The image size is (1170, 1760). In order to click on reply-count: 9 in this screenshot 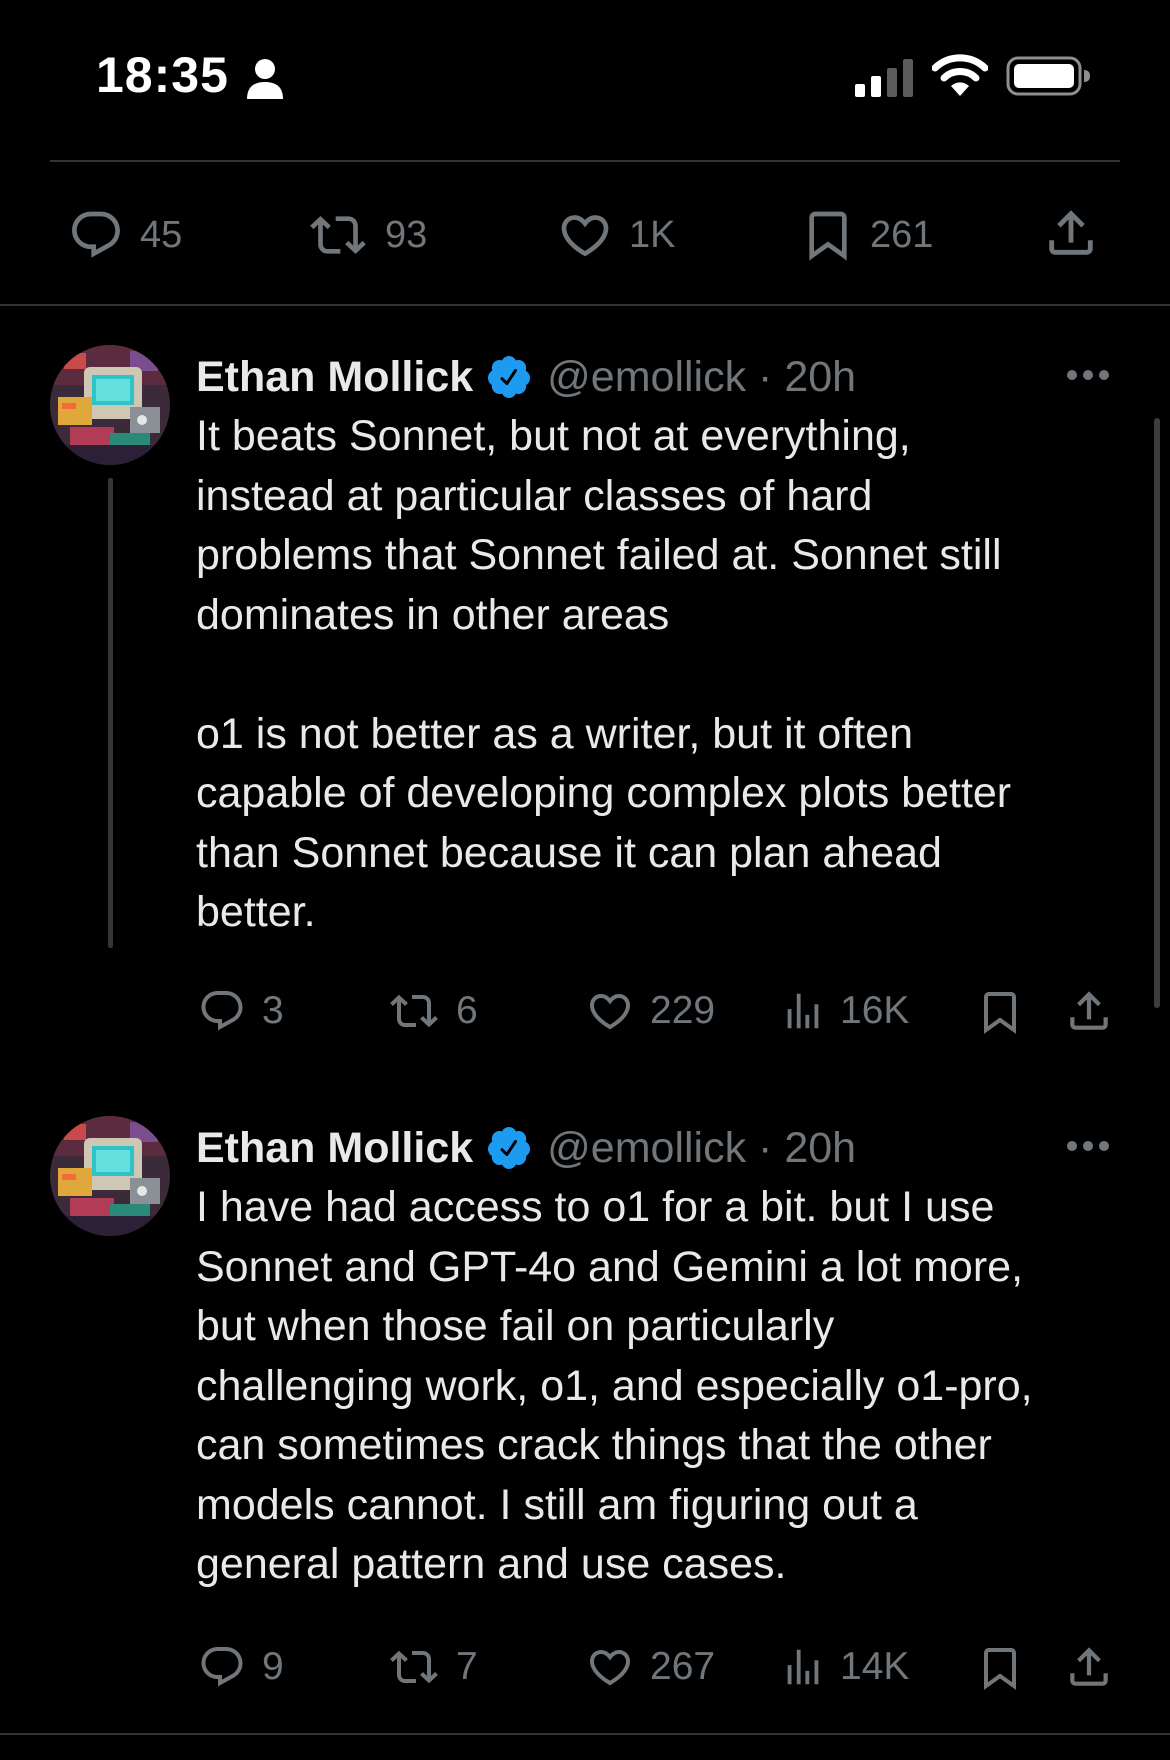, I will do `click(273, 1666)`.